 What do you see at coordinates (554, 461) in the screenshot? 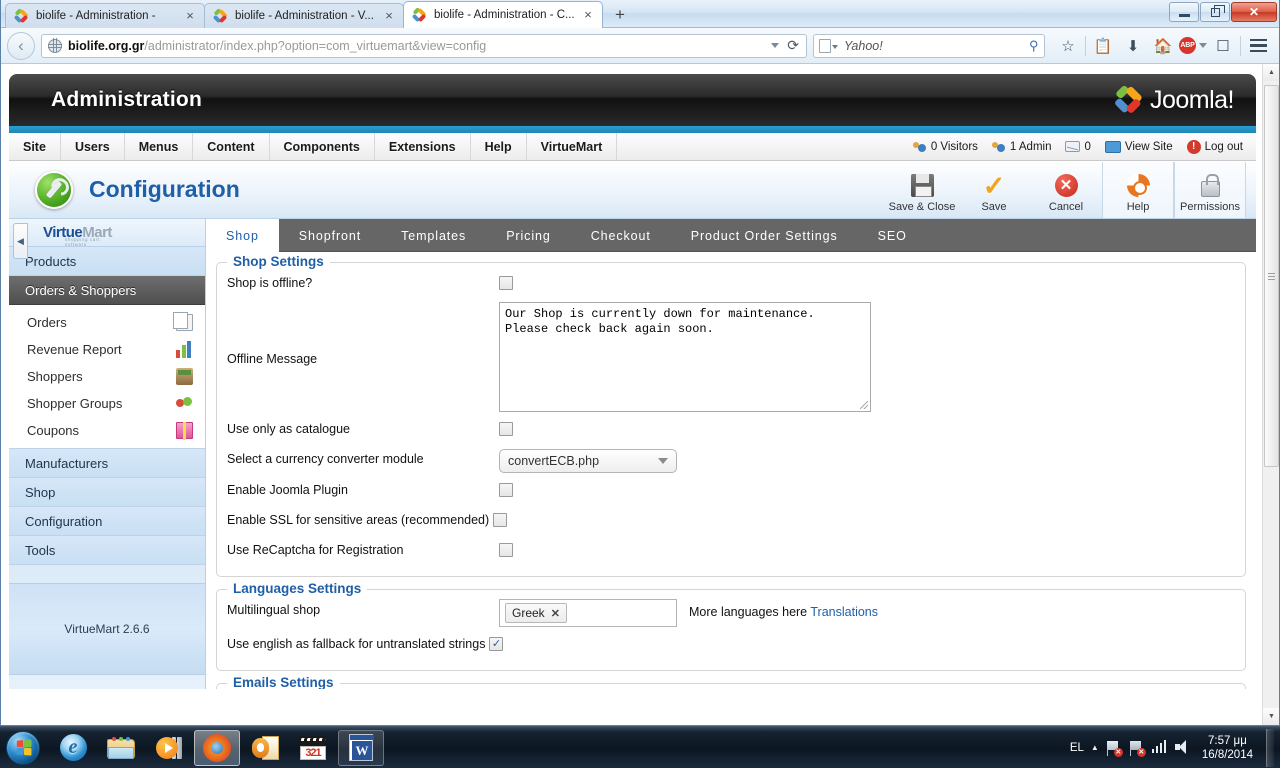
I see `currency-converter-value: convertECB.php` at bounding box center [554, 461].